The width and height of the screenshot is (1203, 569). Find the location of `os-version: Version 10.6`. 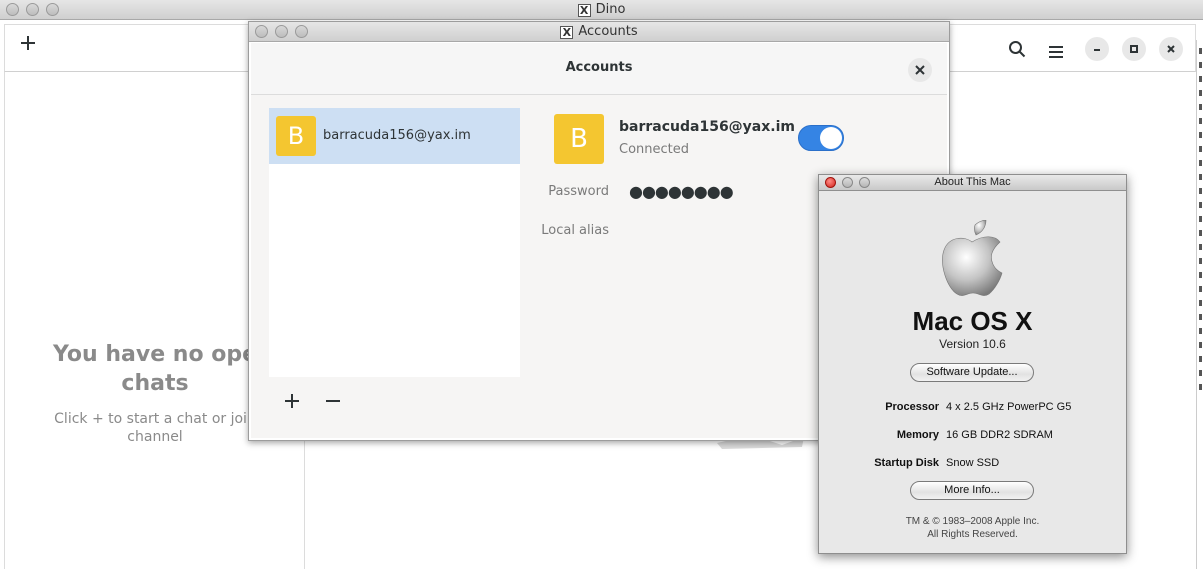

os-version: Version 10.6 is located at coordinates (972, 344).